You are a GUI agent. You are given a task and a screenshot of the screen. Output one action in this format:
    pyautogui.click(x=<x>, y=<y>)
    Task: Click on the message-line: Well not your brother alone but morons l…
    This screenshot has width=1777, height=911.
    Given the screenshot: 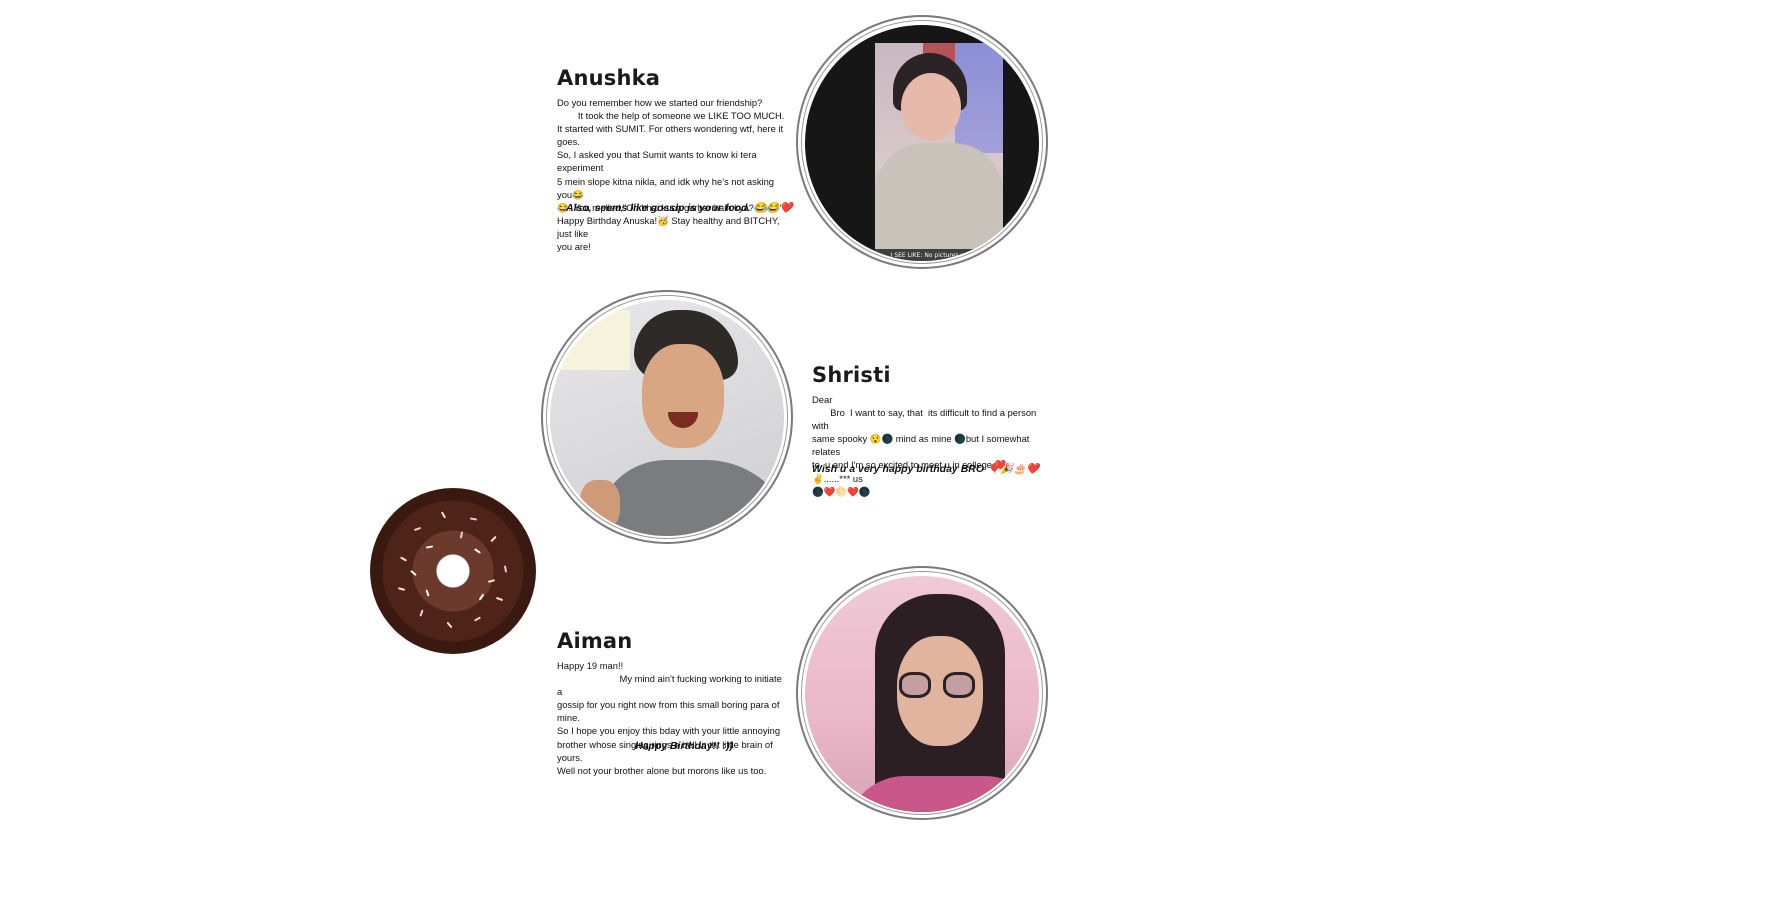 What is the action you would take?
    pyautogui.click(x=662, y=770)
    